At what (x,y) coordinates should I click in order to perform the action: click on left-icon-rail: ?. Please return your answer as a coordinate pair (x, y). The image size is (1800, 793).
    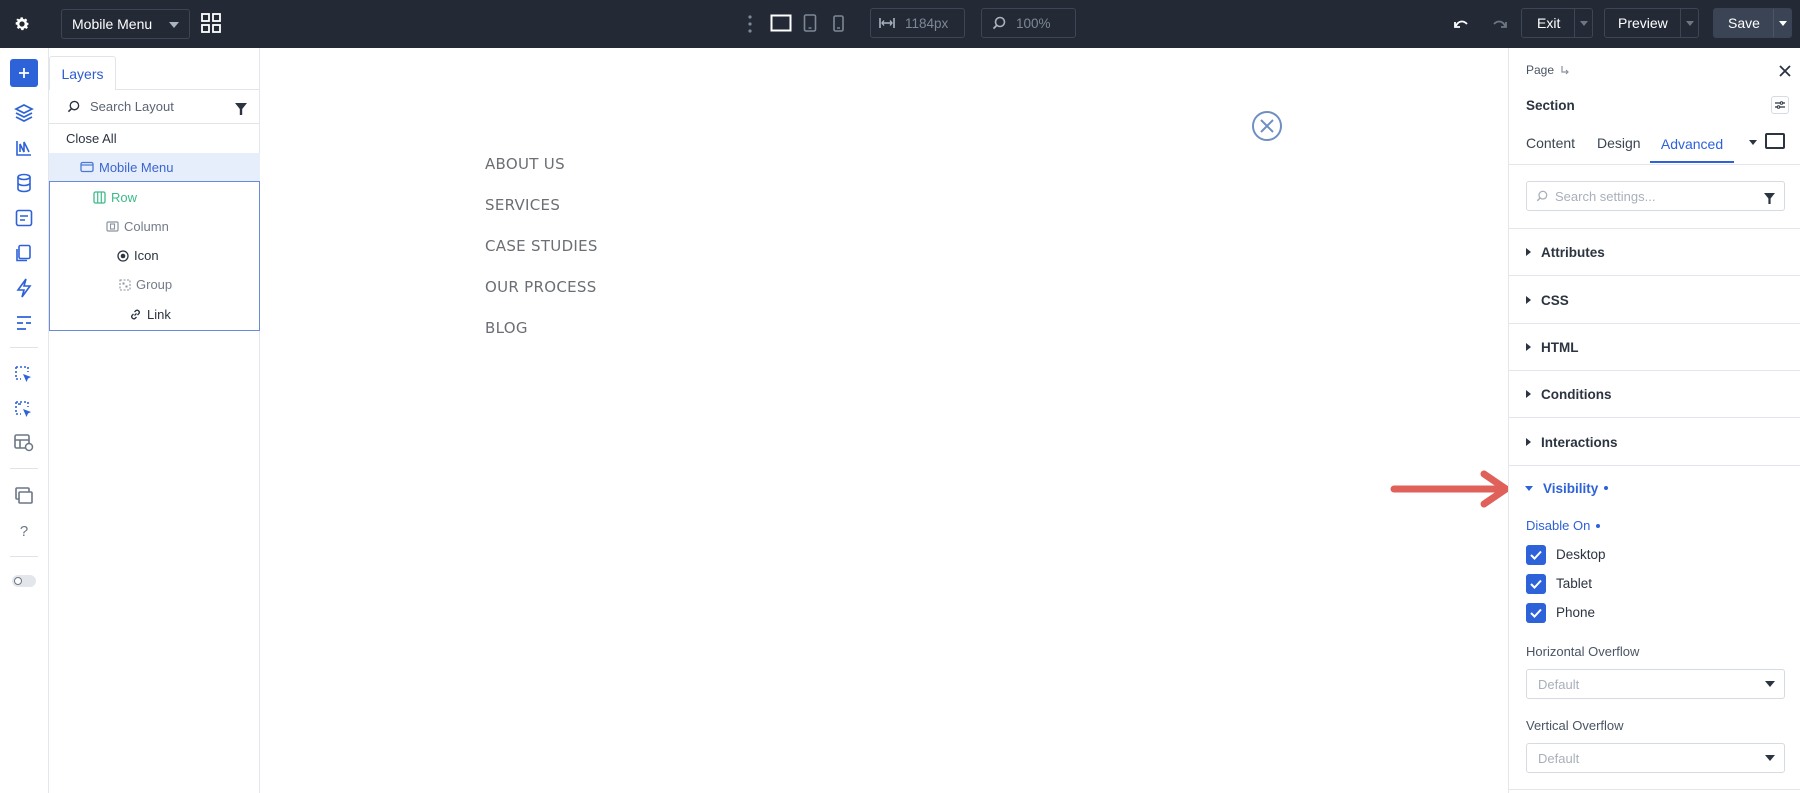
    Looking at the image, I should click on (24, 420).